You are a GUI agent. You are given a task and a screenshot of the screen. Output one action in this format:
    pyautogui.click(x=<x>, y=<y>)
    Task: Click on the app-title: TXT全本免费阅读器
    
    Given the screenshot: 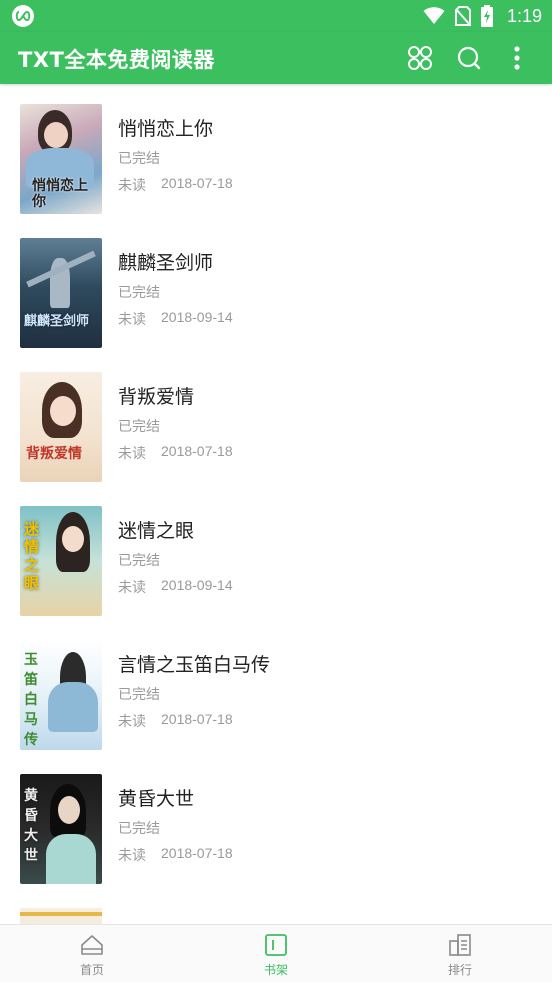 What is the action you would take?
    pyautogui.click(x=116, y=60)
    